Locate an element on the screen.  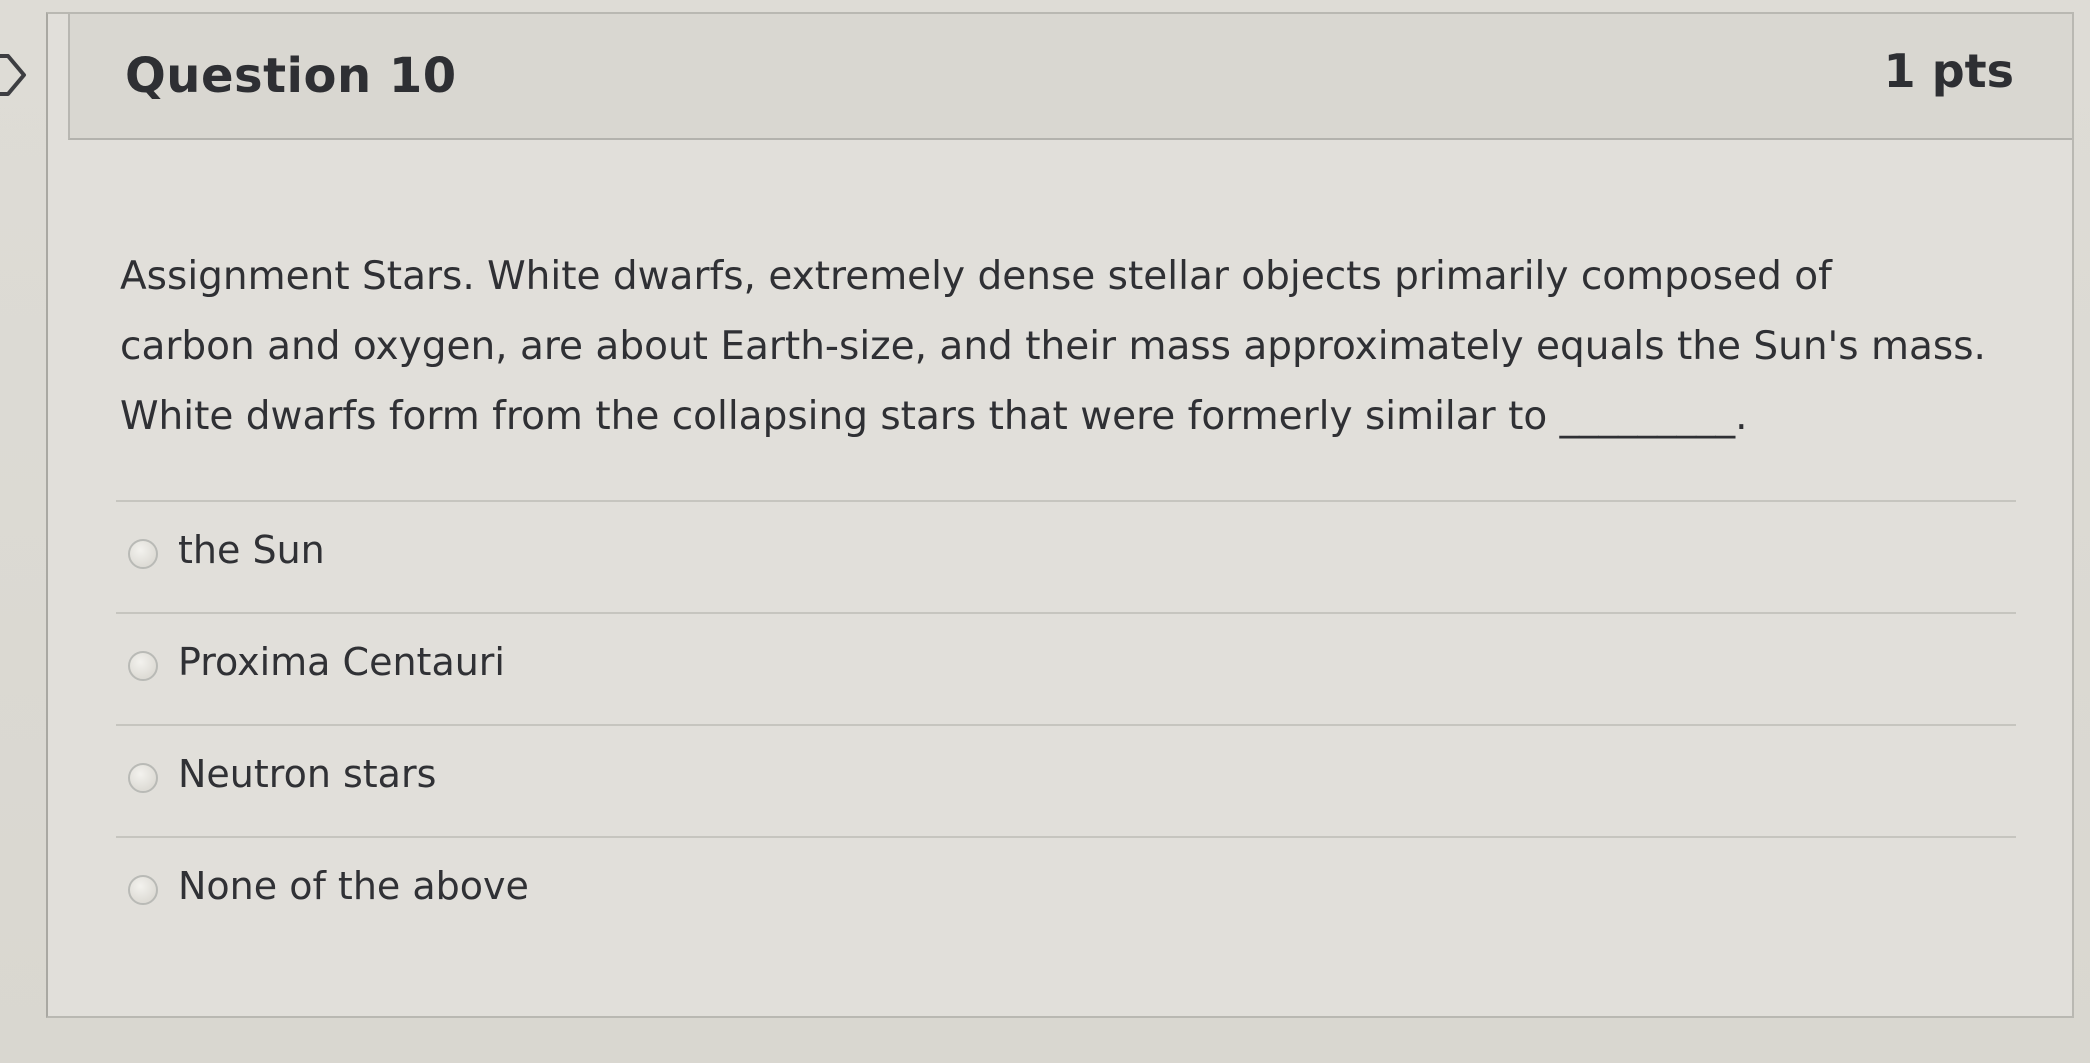
answer-label: Neutron stars is located at coordinates (307, 774).